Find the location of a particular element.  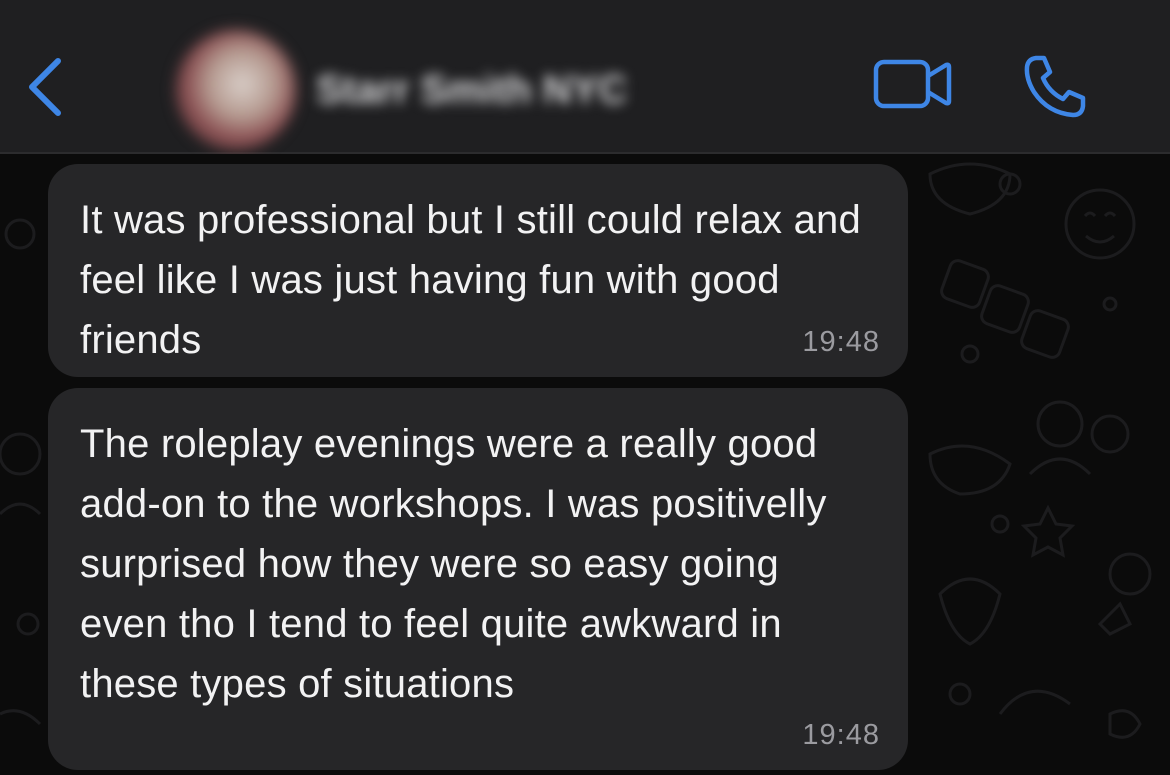

avatar is located at coordinates (236, 90).